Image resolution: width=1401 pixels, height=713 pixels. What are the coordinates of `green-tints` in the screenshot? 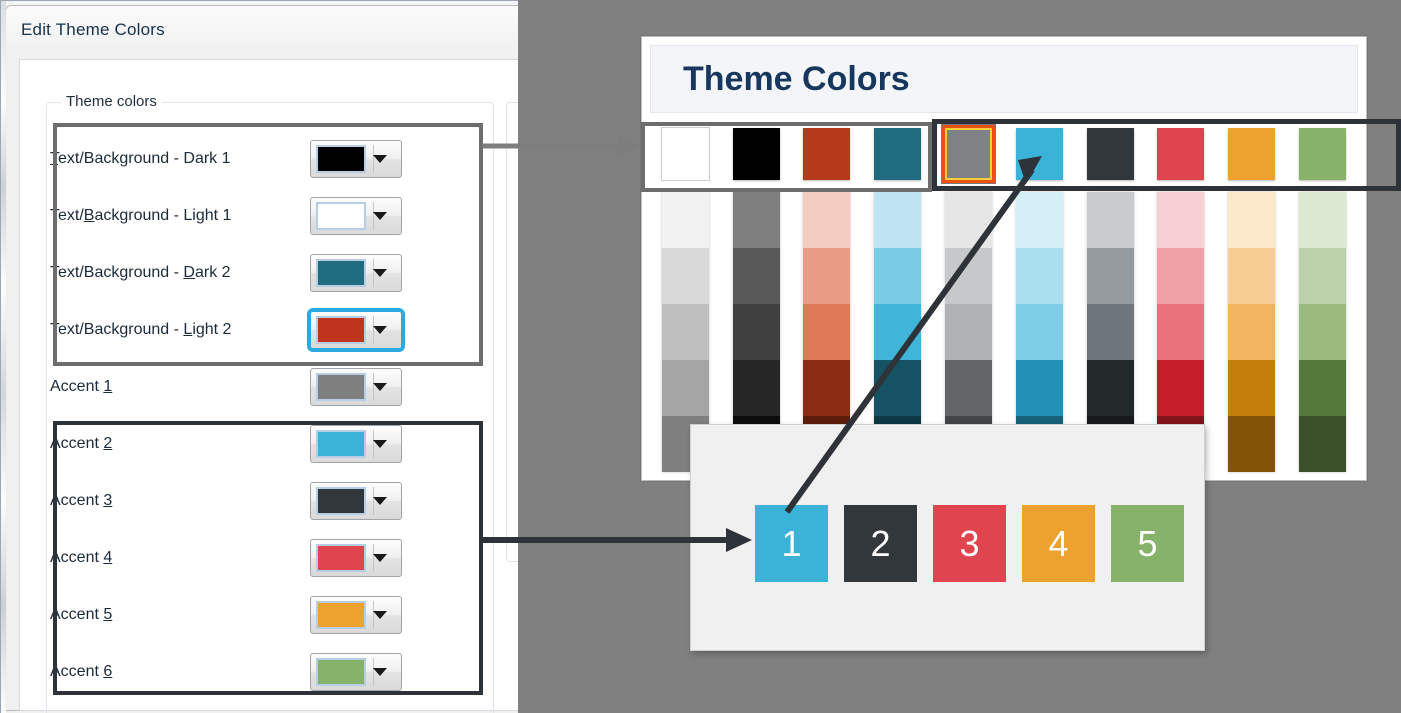 It's located at (1323, 332).